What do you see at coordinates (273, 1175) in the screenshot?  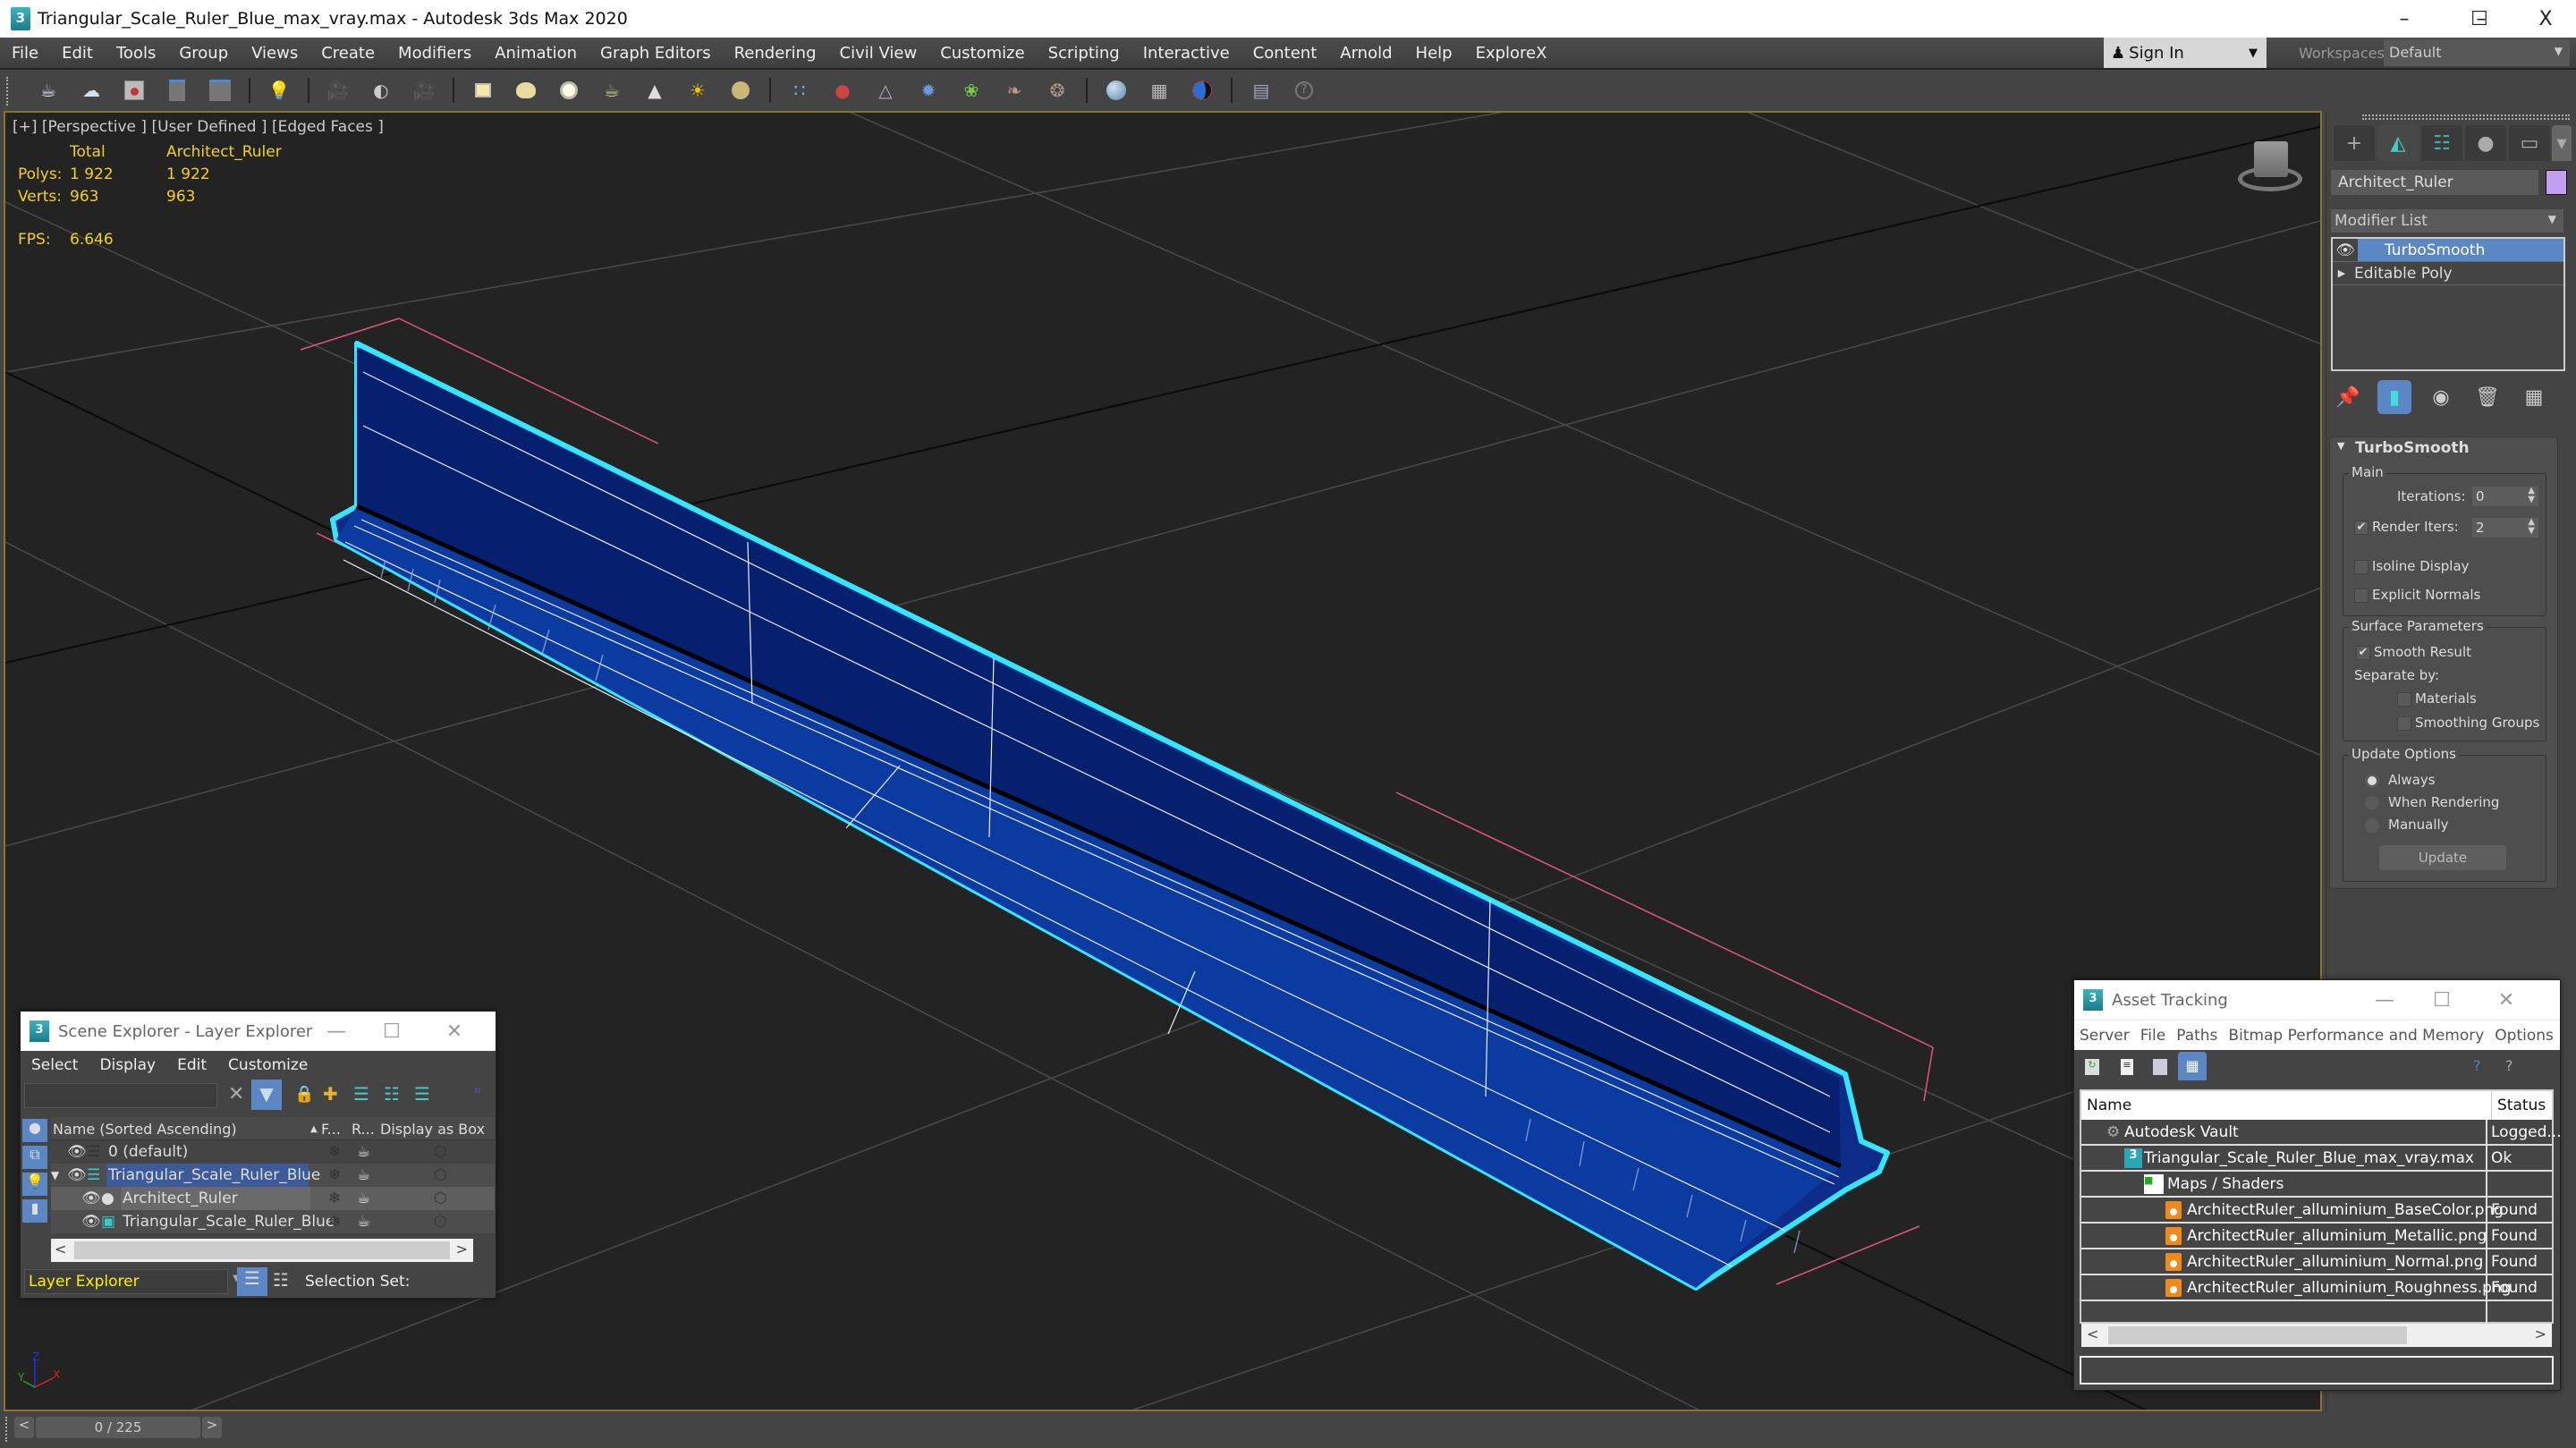 I see `tree-row: ▼ 👁 ☰ Triangular_Scale_Ruler_Blue ❄ ☕ ⬡` at bounding box center [273, 1175].